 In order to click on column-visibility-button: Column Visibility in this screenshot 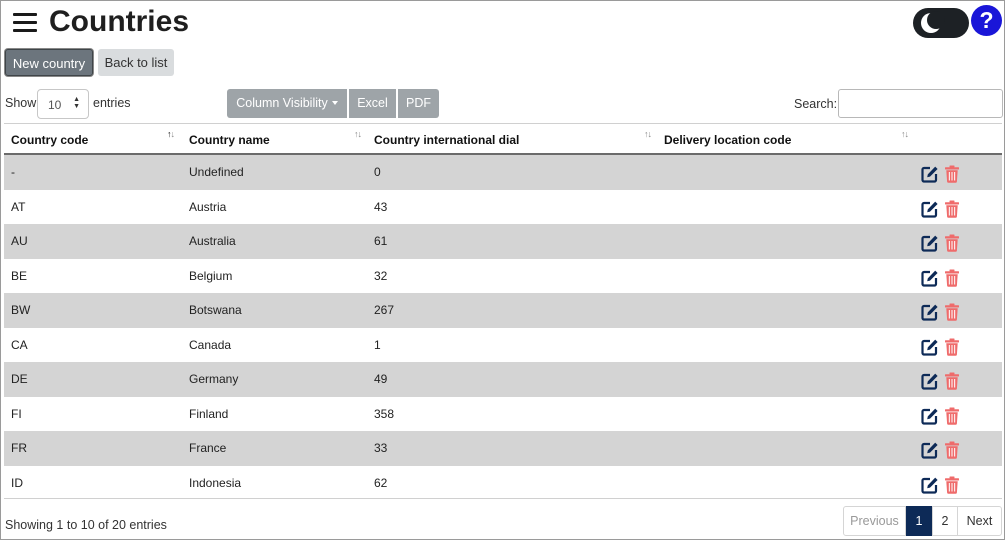, I will do `click(287, 103)`.